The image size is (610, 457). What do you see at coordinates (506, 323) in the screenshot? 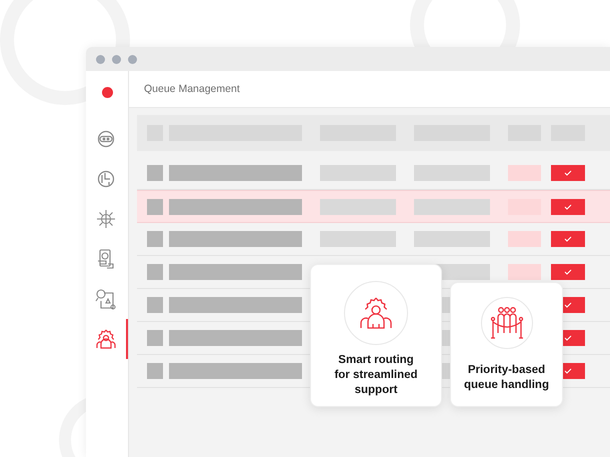
I see `queue-people-icon` at bounding box center [506, 323].